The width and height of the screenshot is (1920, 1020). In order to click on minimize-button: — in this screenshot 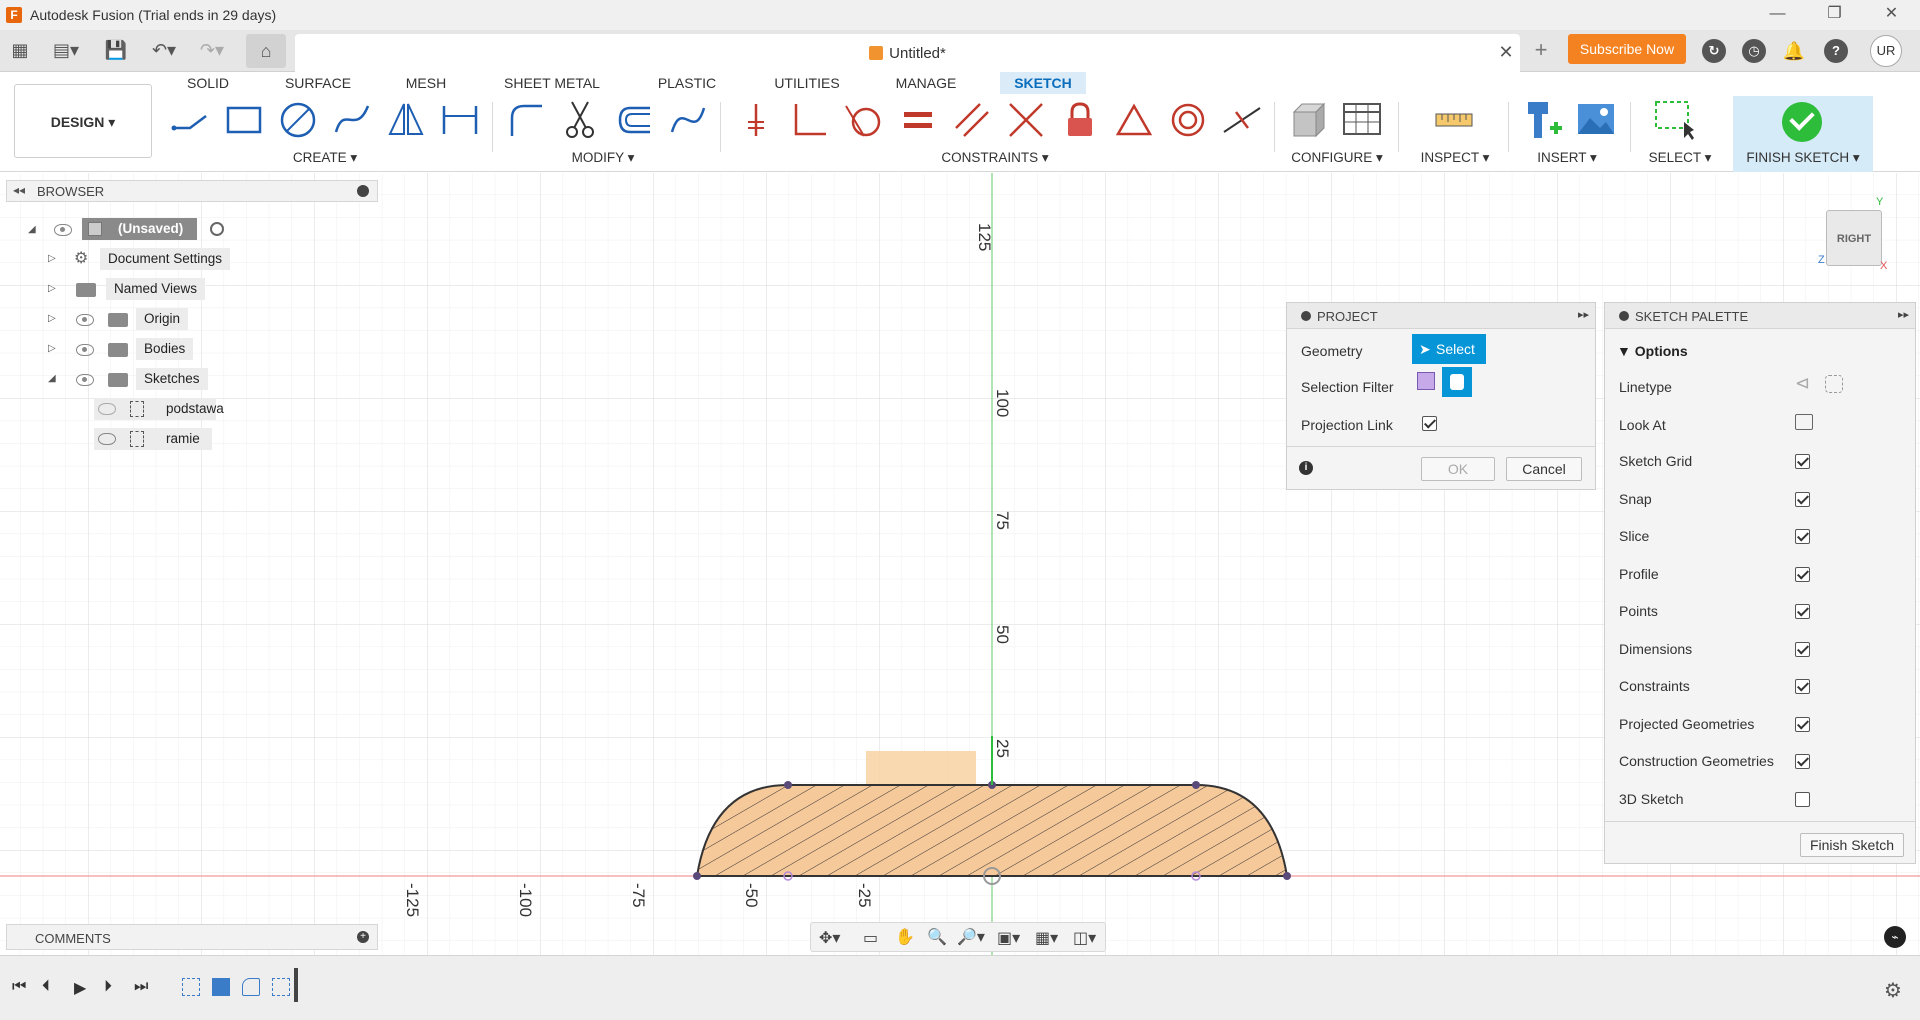, I will do `click(1777, 15)`.